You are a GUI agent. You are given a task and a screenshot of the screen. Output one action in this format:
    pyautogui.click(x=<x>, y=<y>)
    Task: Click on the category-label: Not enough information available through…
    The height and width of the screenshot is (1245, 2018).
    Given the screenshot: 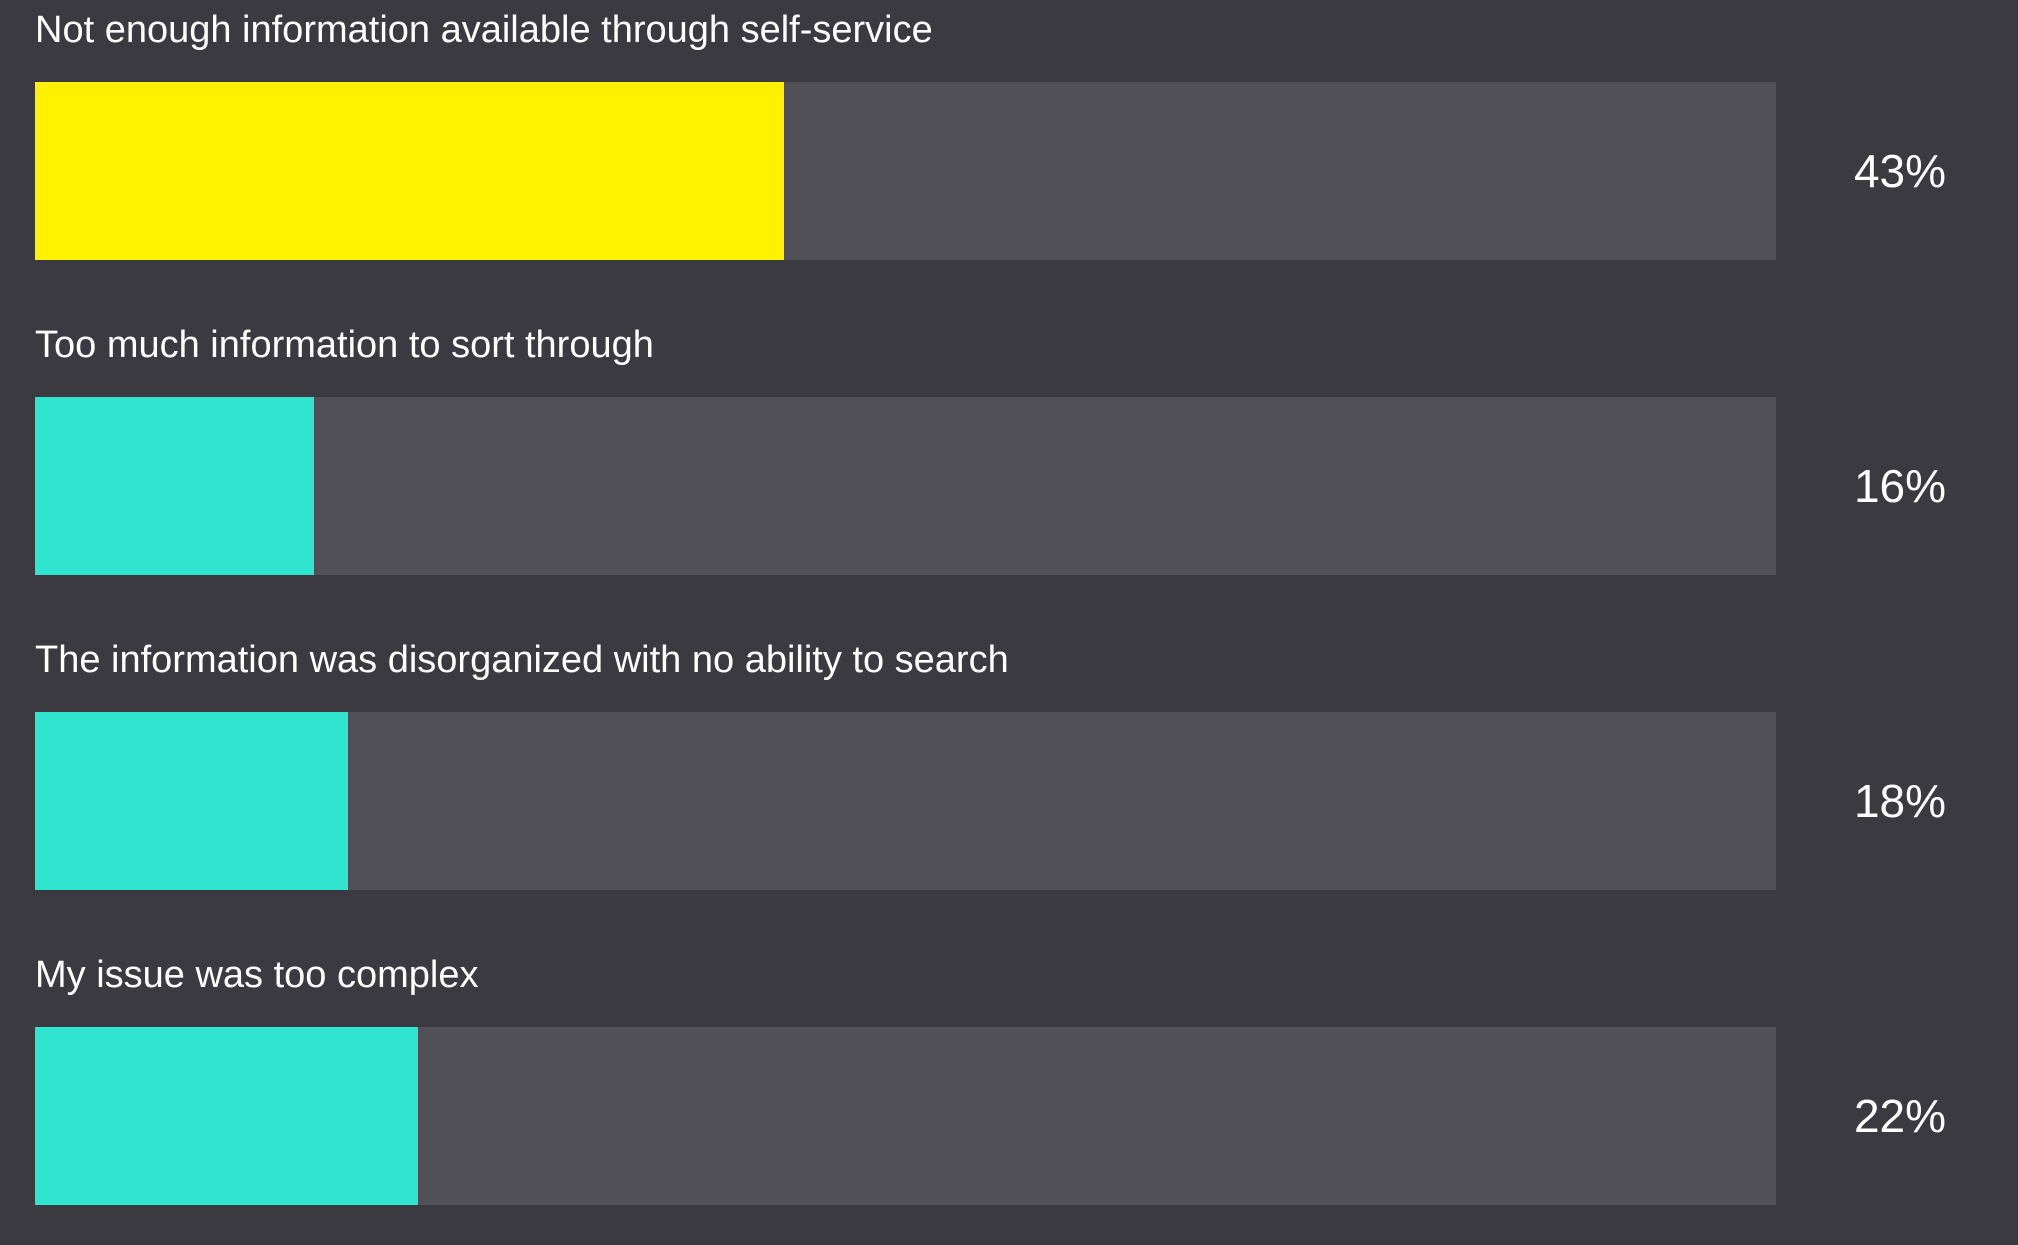 What is the action you would take?
    pyautogui.click(x=484, y=30)
    